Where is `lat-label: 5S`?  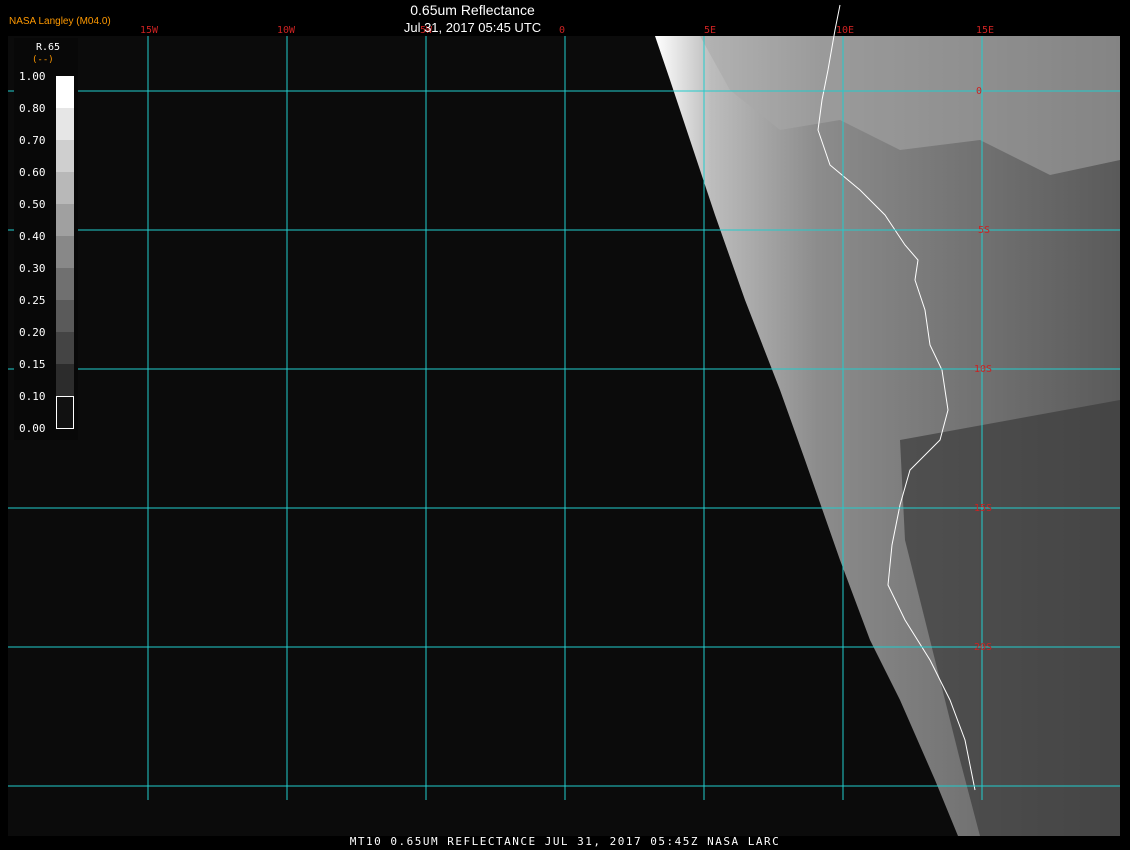 lat-label: 5S is located at coordinates (984, 230).